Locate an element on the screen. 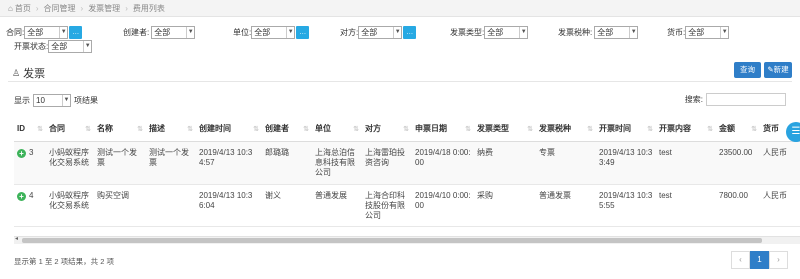 The width and height of the screenshot is (800, 279). col-header-tax-type: 发票税种 ⇅ is located at coordinates (566, 129).